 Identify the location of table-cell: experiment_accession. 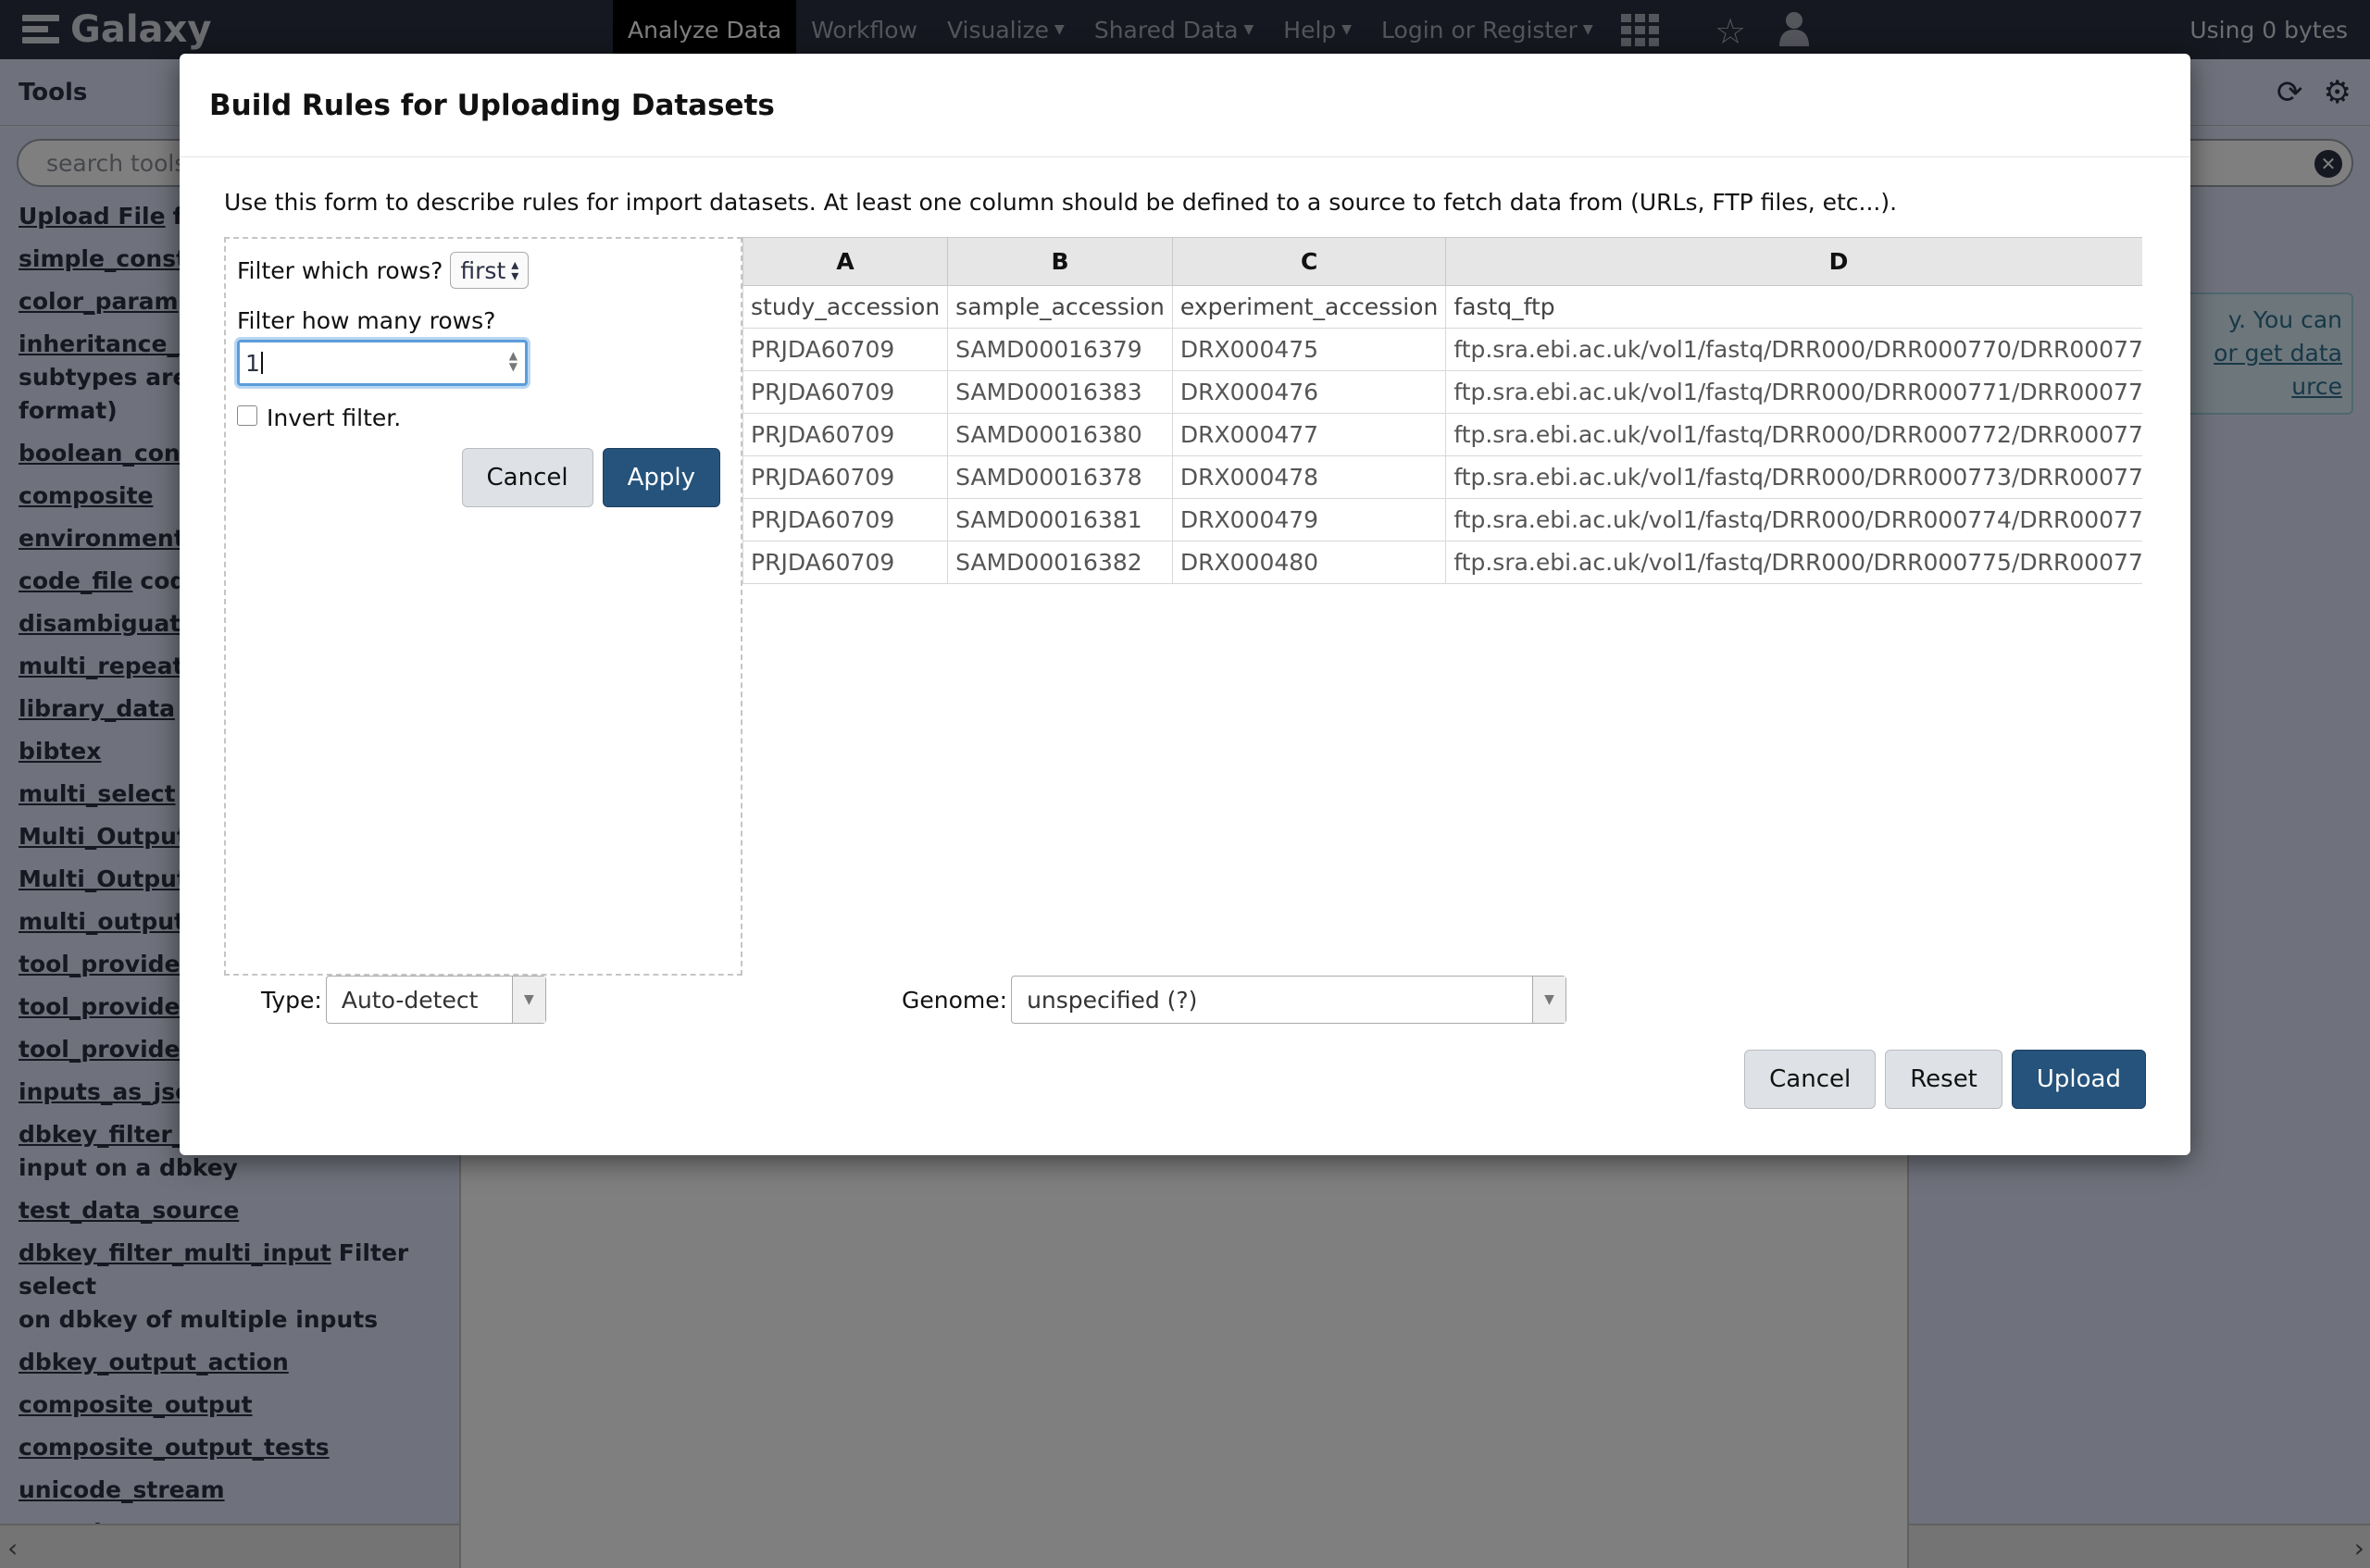
(1309, 307).